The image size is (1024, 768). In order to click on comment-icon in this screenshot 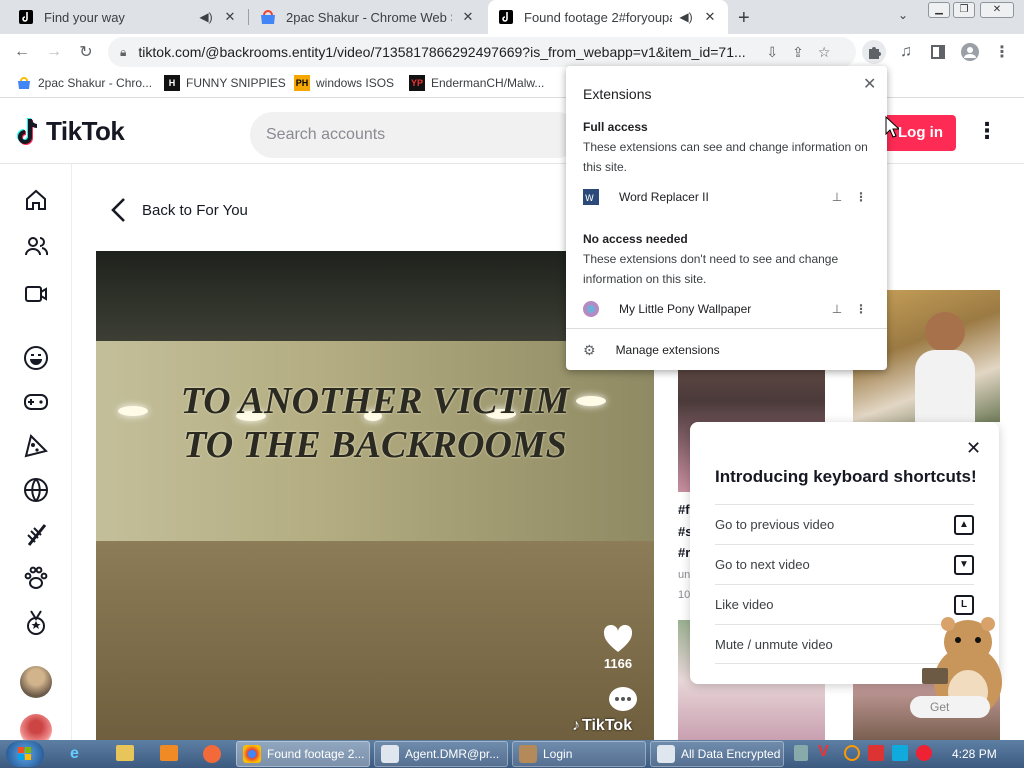, I will do `click(623, 699)`.